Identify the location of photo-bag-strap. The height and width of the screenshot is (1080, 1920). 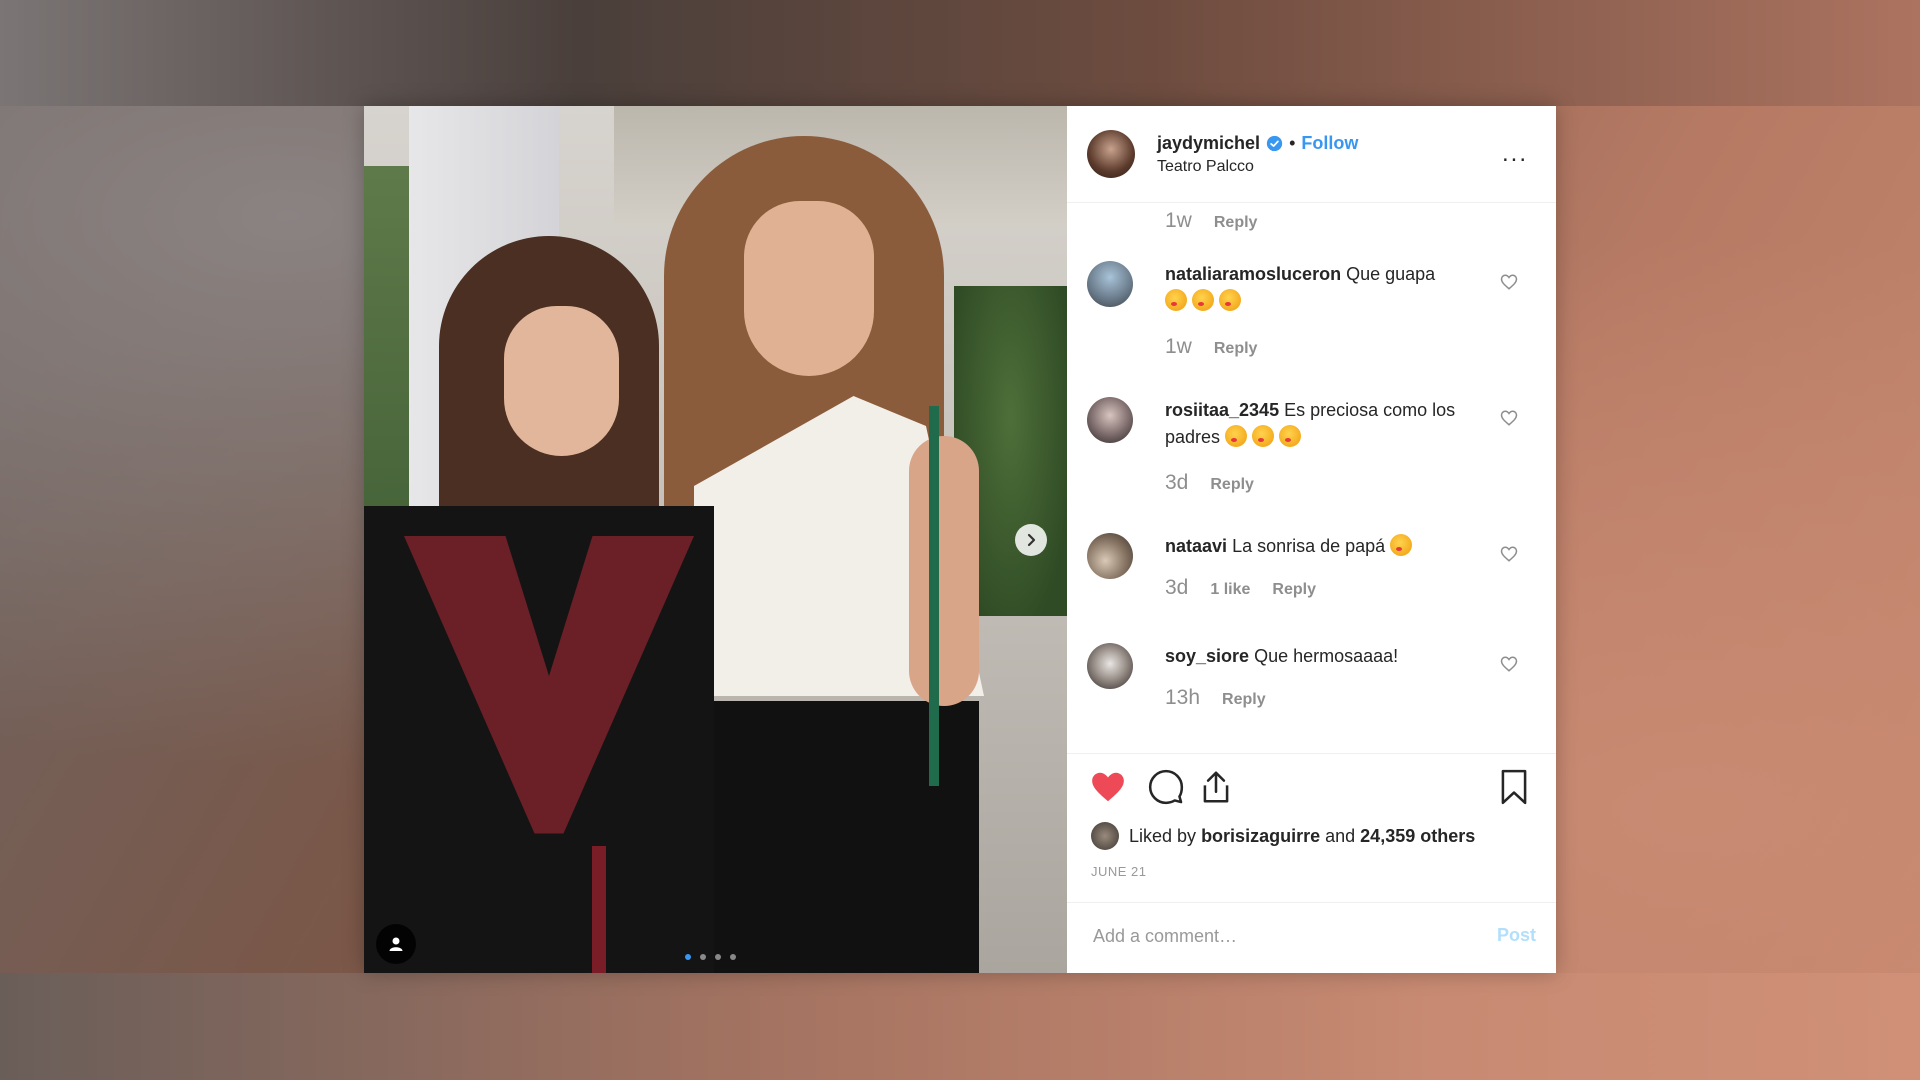
(934, 596).